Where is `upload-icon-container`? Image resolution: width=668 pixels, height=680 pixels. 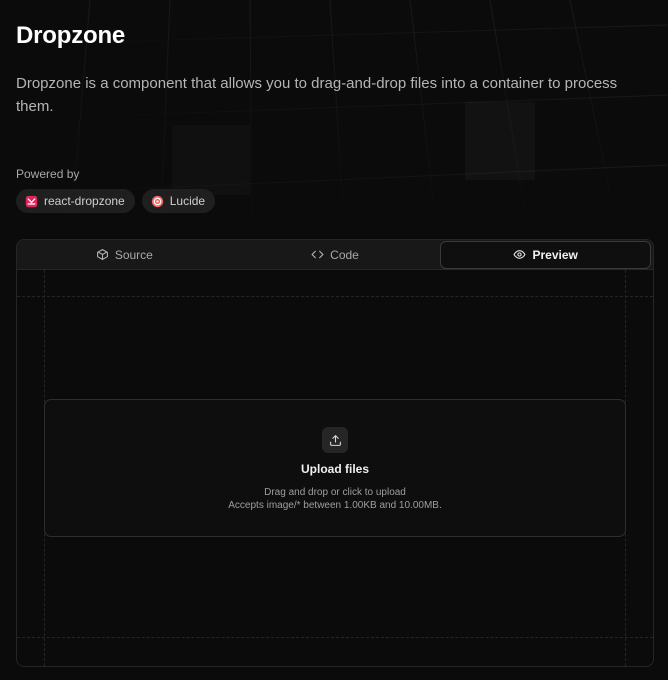 upload-icon-container is located at coordinates (335, 440).